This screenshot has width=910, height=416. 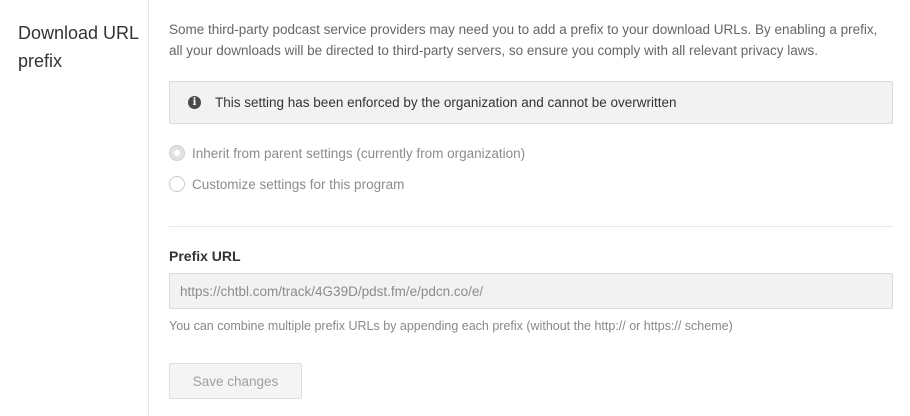 I want to click on radio-inherit, so click(x=177, y=153).